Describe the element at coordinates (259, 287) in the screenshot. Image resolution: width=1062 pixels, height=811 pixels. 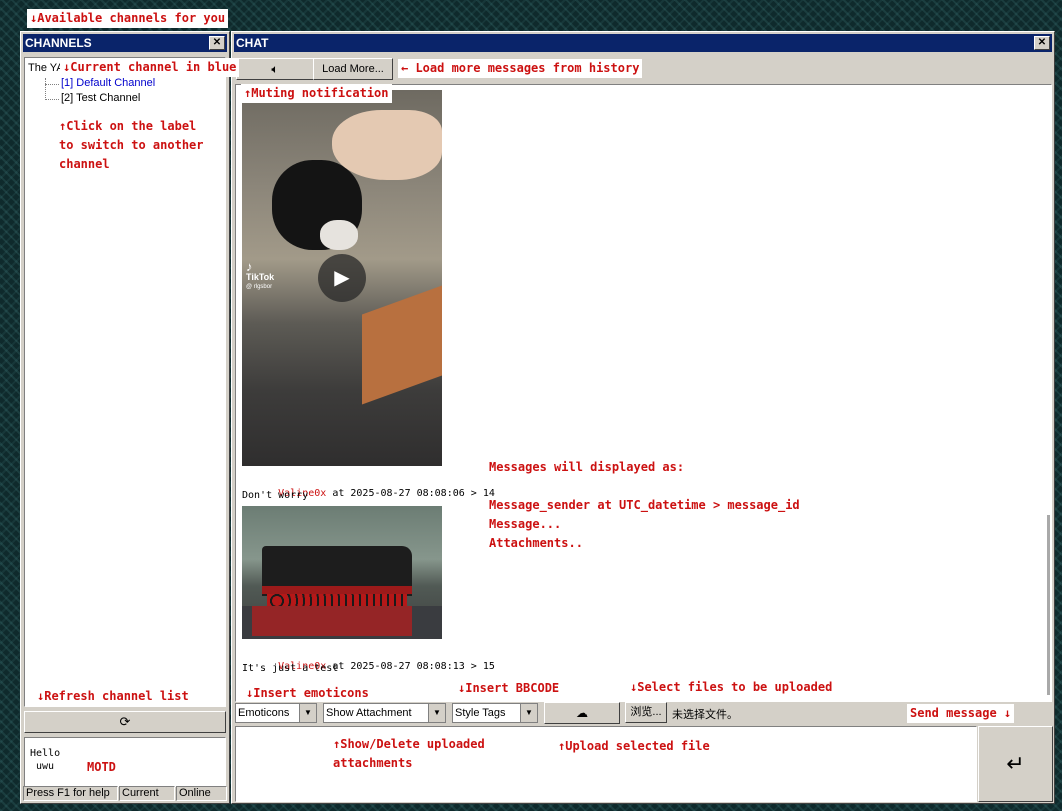
I see `tiktok-handle: @ rlgsbor` at that location.